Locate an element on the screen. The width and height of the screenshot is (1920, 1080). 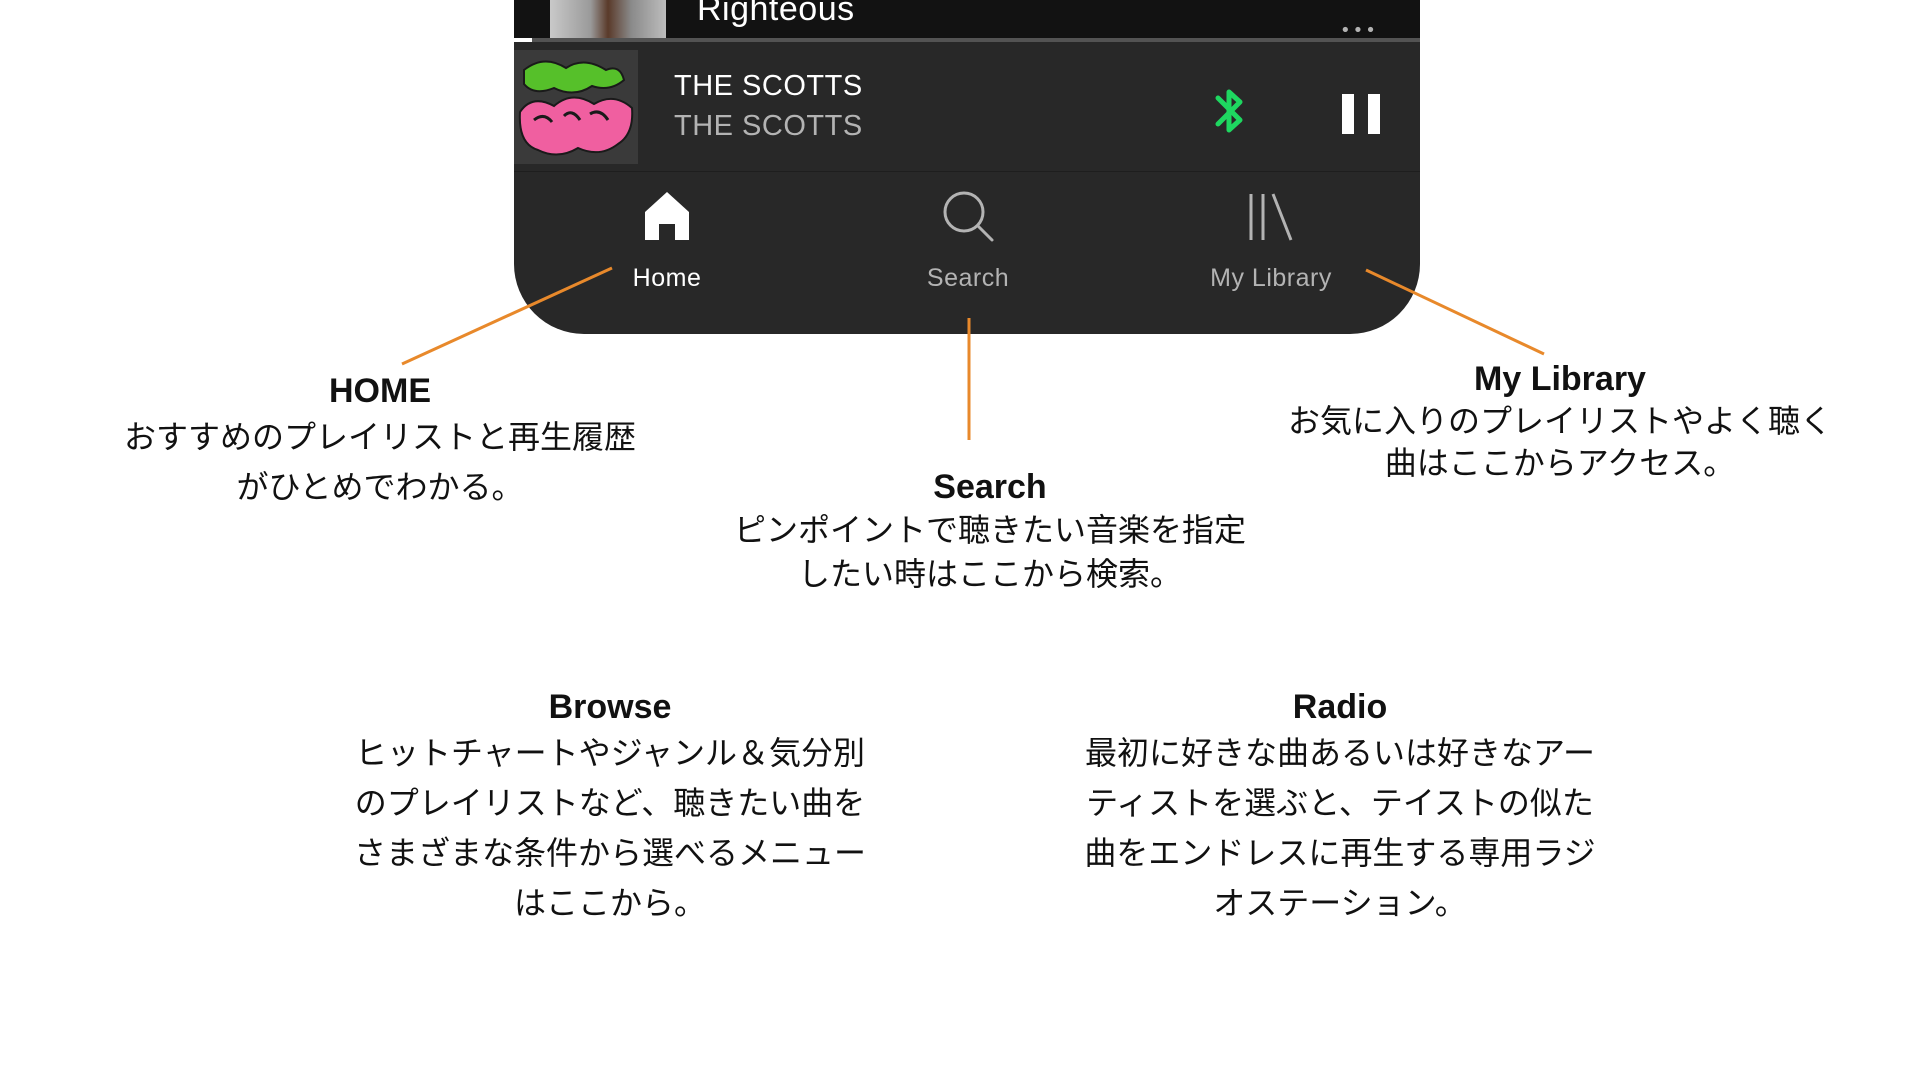
nav-label-library: My Library is located at coordinates (1271, 278).